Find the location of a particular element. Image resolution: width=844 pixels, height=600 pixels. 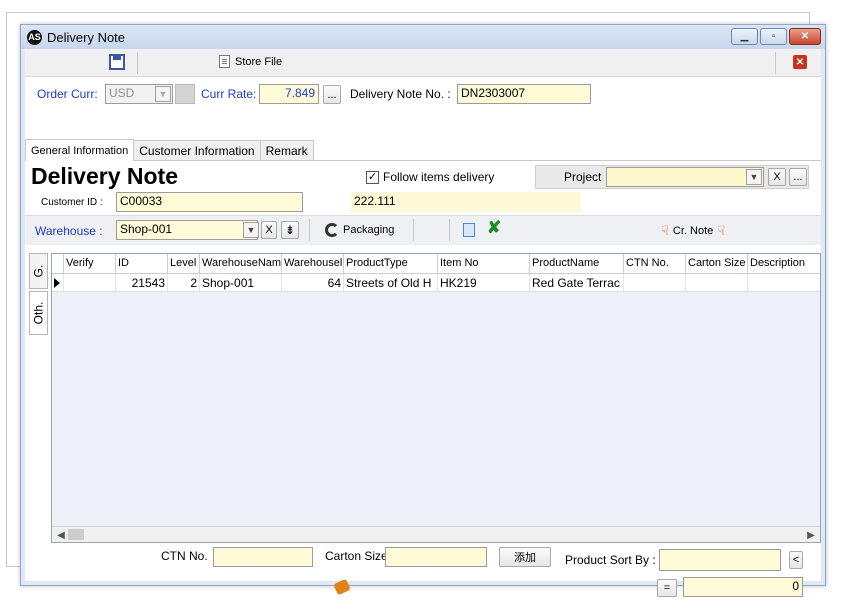

row-selector is located at coordinates (58, 283).